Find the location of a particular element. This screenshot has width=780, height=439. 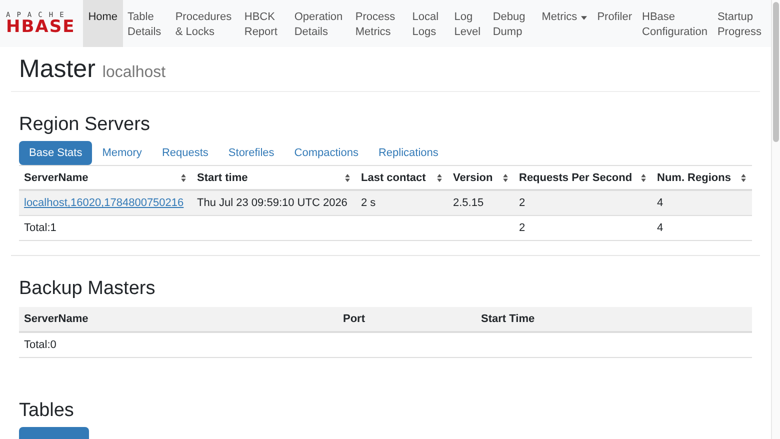

nav-link: Home is located at coordinates (103, 23).